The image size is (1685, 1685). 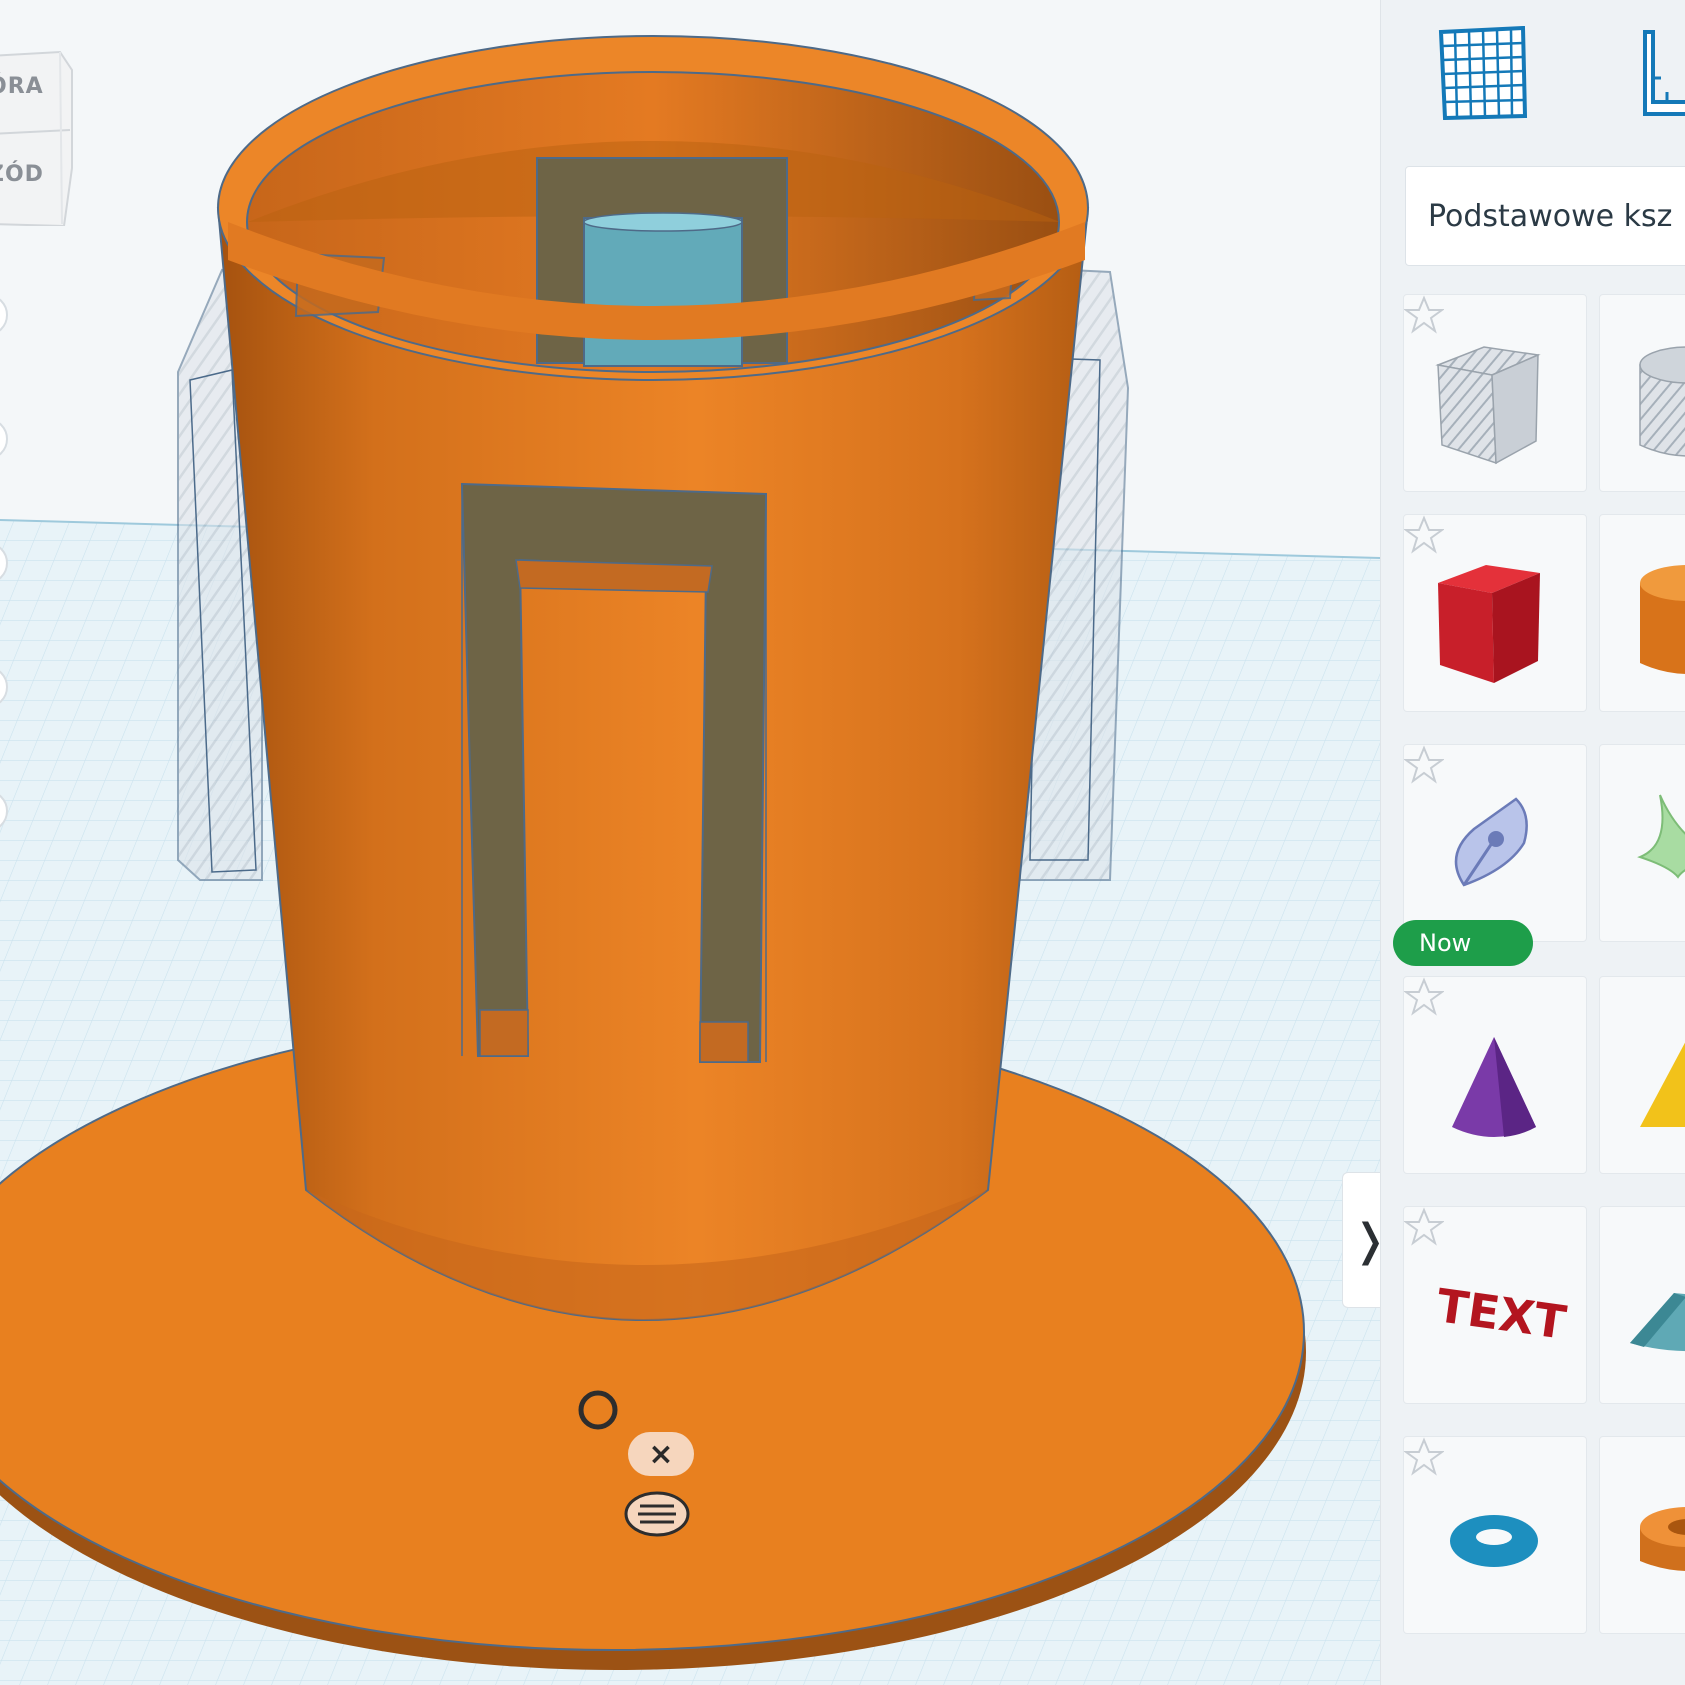 I want to click on orange-cylinder-icon, so click(x=1662, y=619).